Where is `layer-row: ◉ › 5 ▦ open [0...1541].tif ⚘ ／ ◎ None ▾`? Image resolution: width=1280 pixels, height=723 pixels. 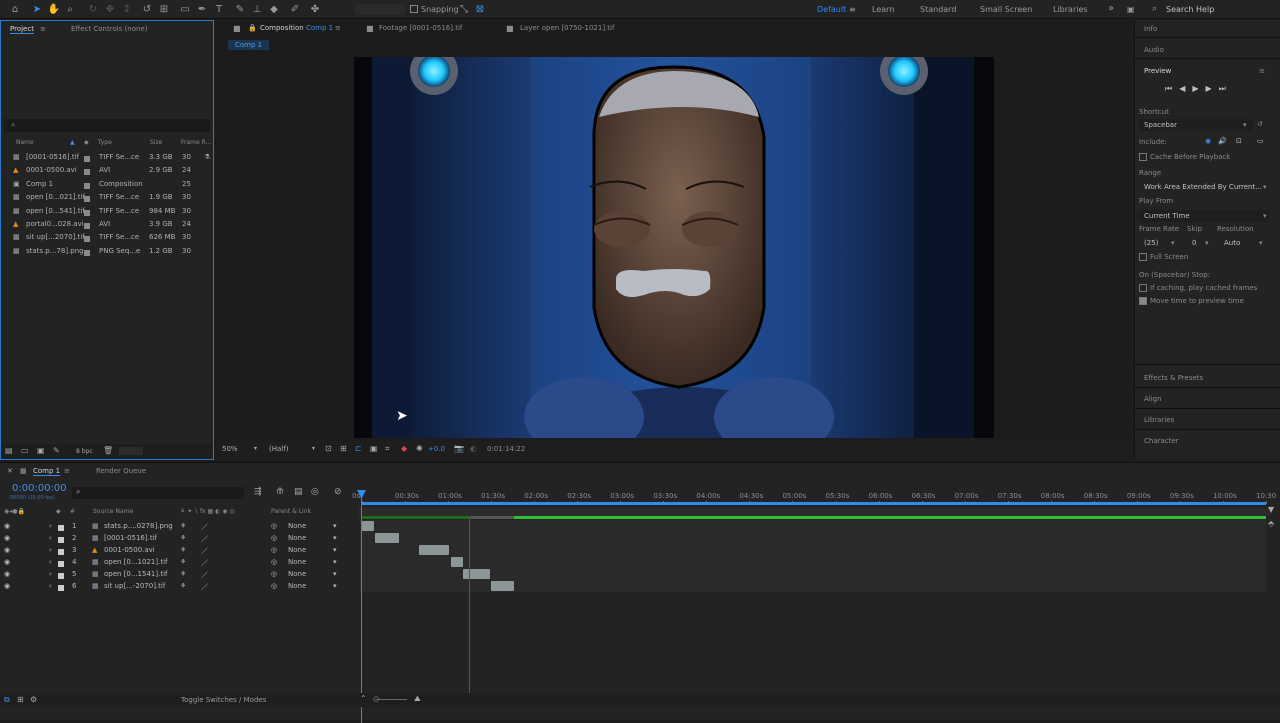 layer-row: ◉ › 5 ▦ open [0...1541].tif ⚘ ／ ◎ None ▾ is located at coordinates (180, 574).